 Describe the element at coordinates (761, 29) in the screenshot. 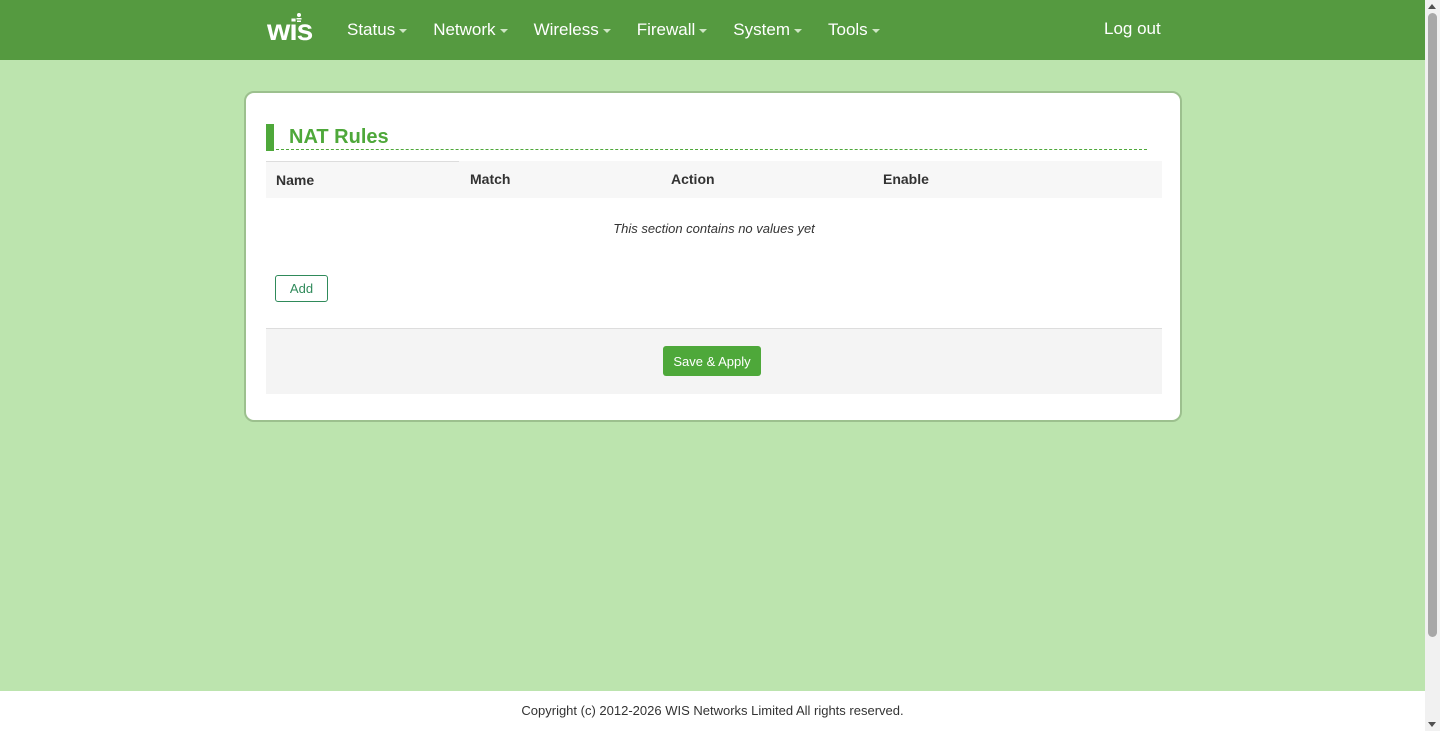

I see `nav-system-label: System` at that location.